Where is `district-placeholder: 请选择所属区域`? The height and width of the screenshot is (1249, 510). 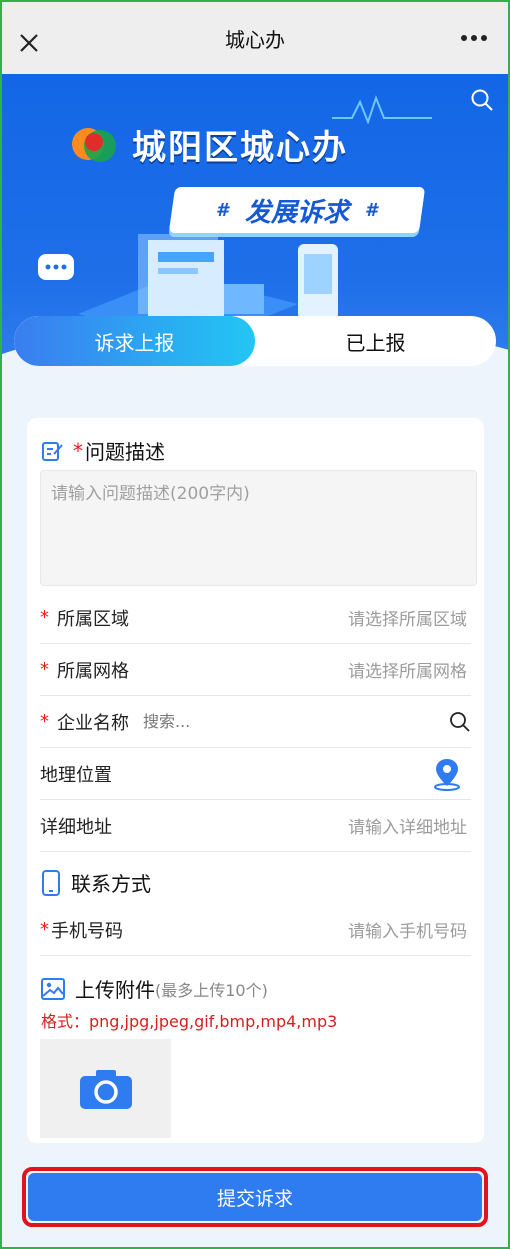
district-placeholder: 请选择所属区域 is located at coordinates (407, 620).